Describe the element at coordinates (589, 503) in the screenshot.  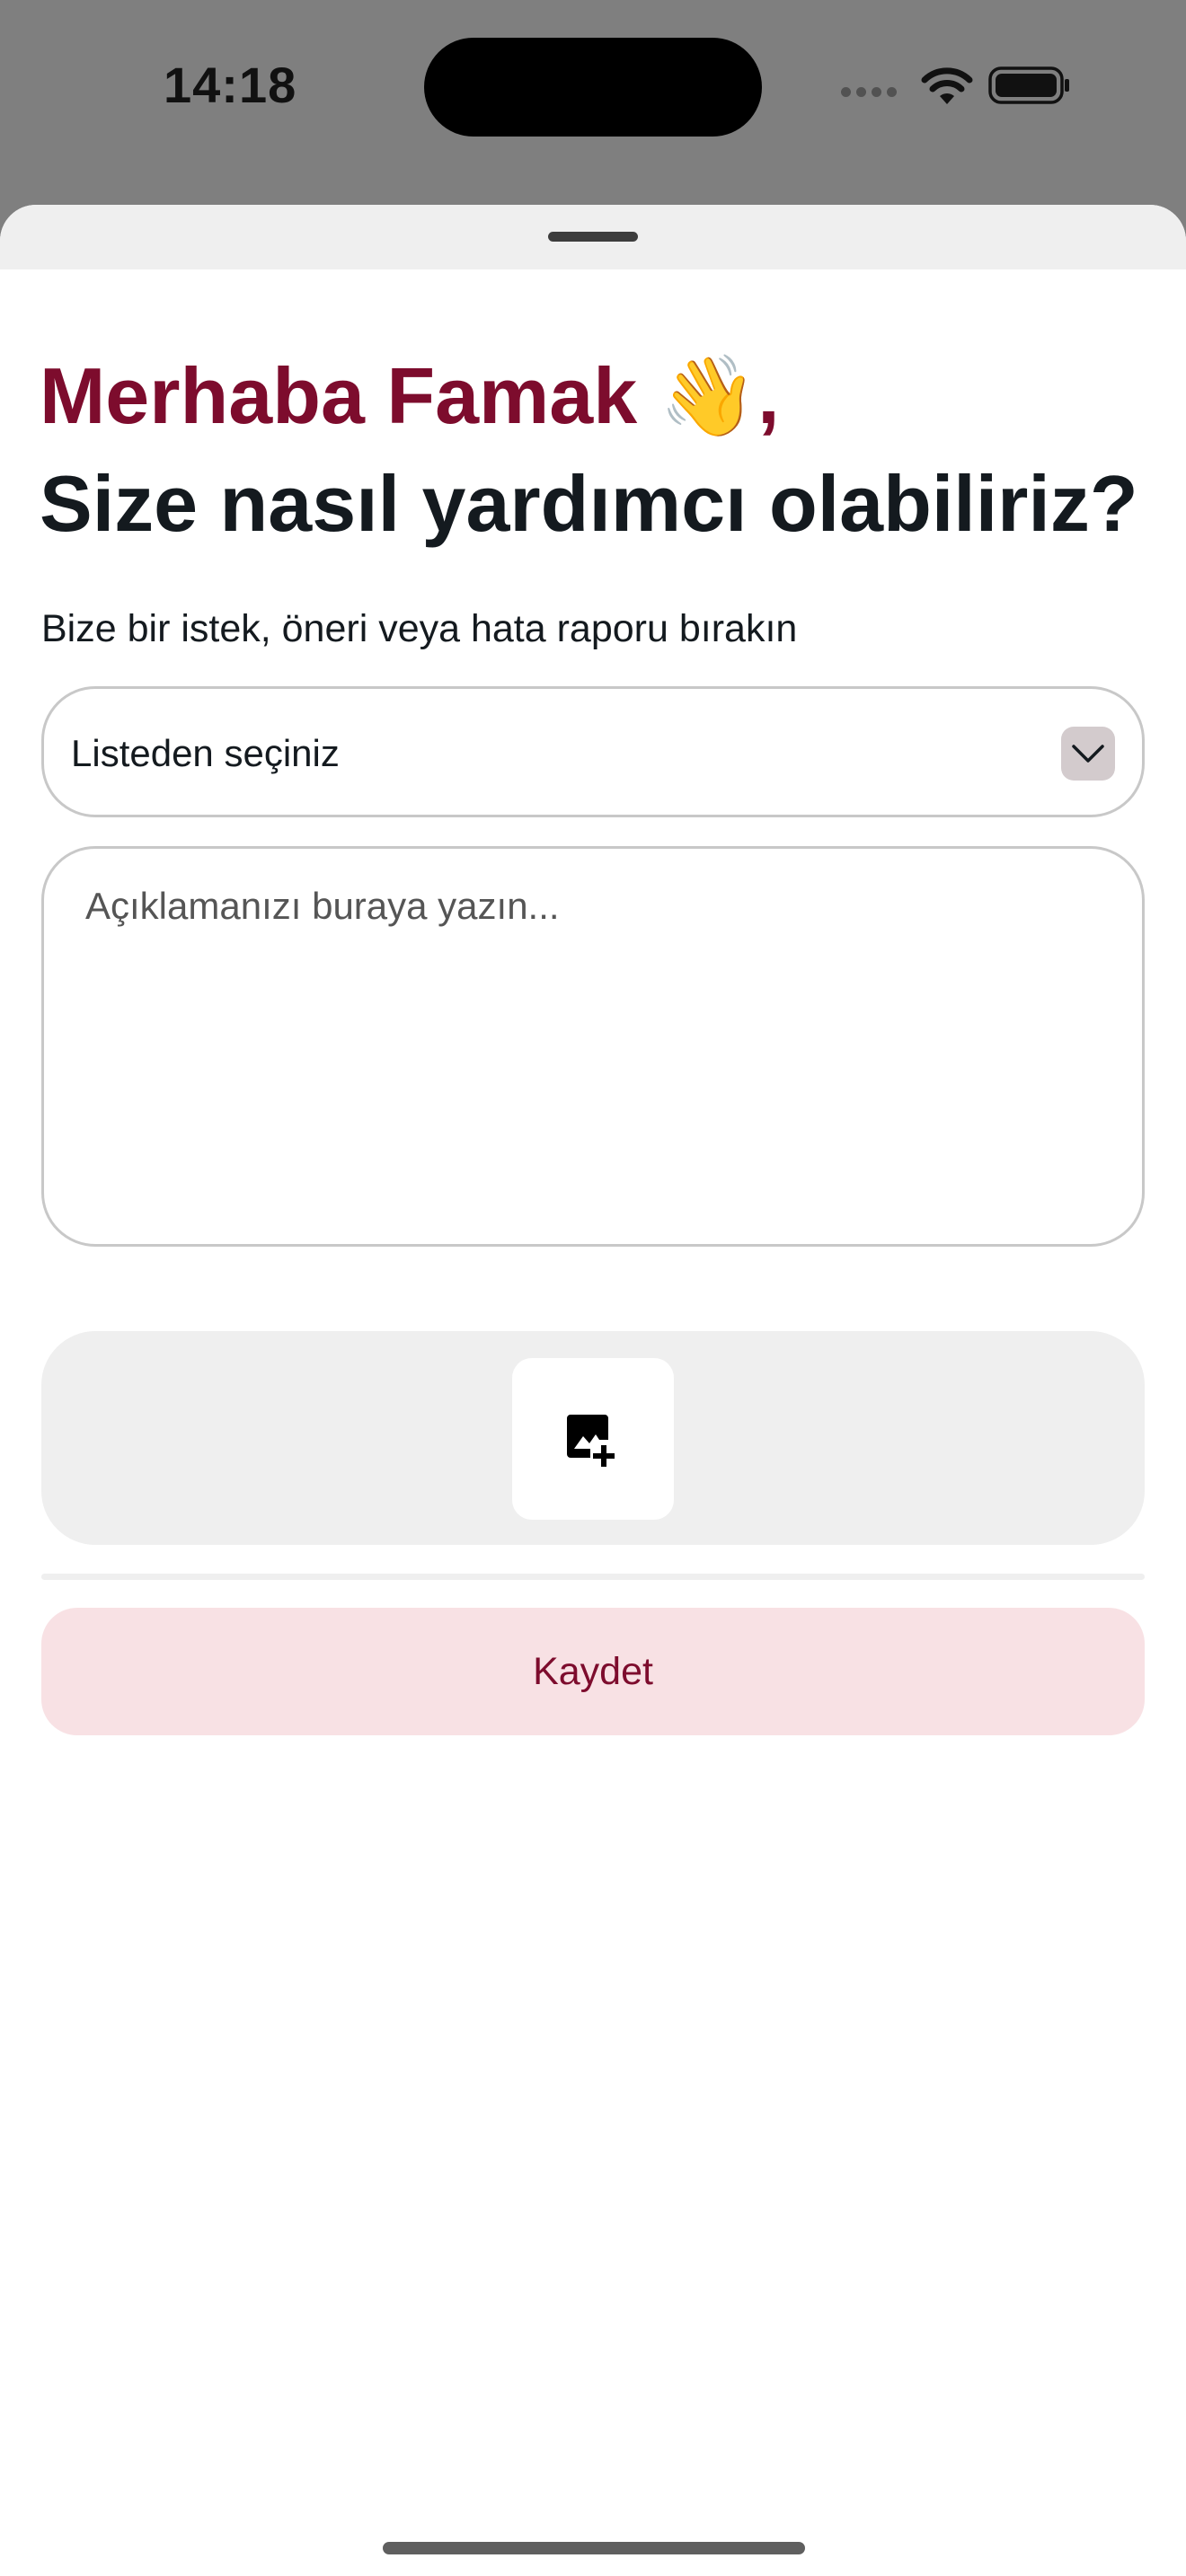
I see `help-question-title: Size nasıl yardımcı olabiliriz?` at that location.